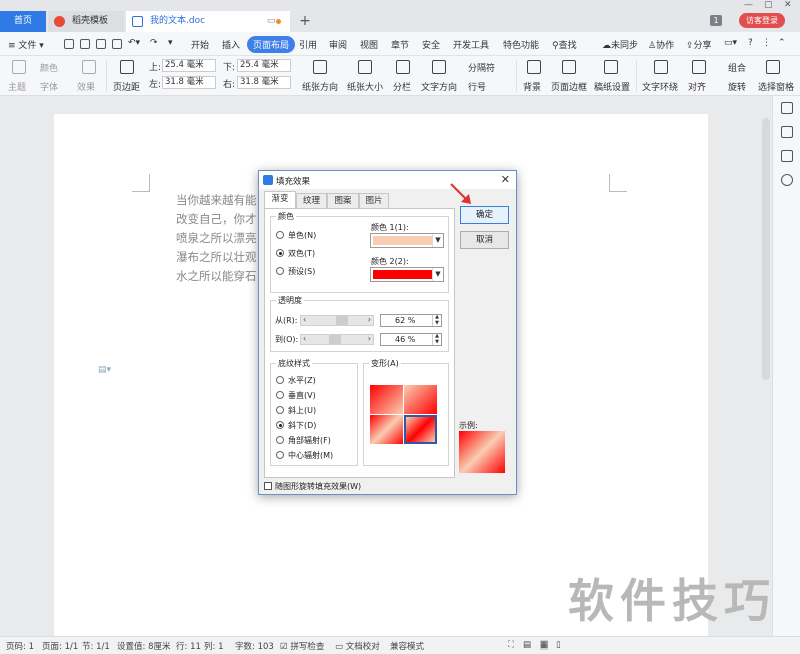  Describe the element at coordinates (620, 44) in the screenshot. I see `sync-status: ☁未同步` at that location.